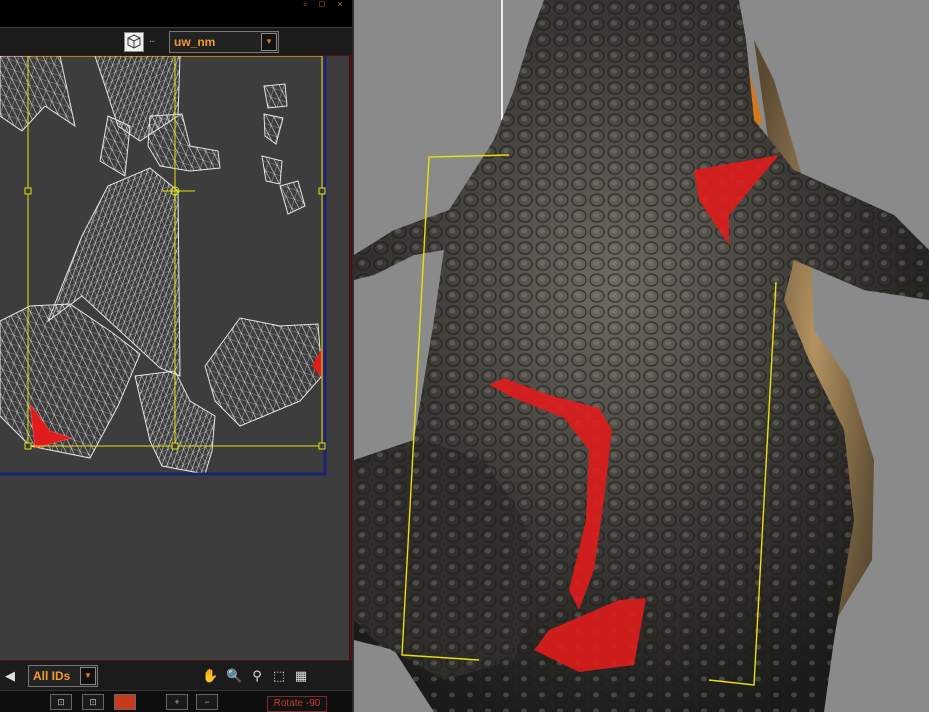 The width and height of the screenshot is (929, 712). What do you see at coordinates (297, 704) in the screenshot?
I see `rotate-minus-90-button: Rotate -90` at bounding box center [297, 704].